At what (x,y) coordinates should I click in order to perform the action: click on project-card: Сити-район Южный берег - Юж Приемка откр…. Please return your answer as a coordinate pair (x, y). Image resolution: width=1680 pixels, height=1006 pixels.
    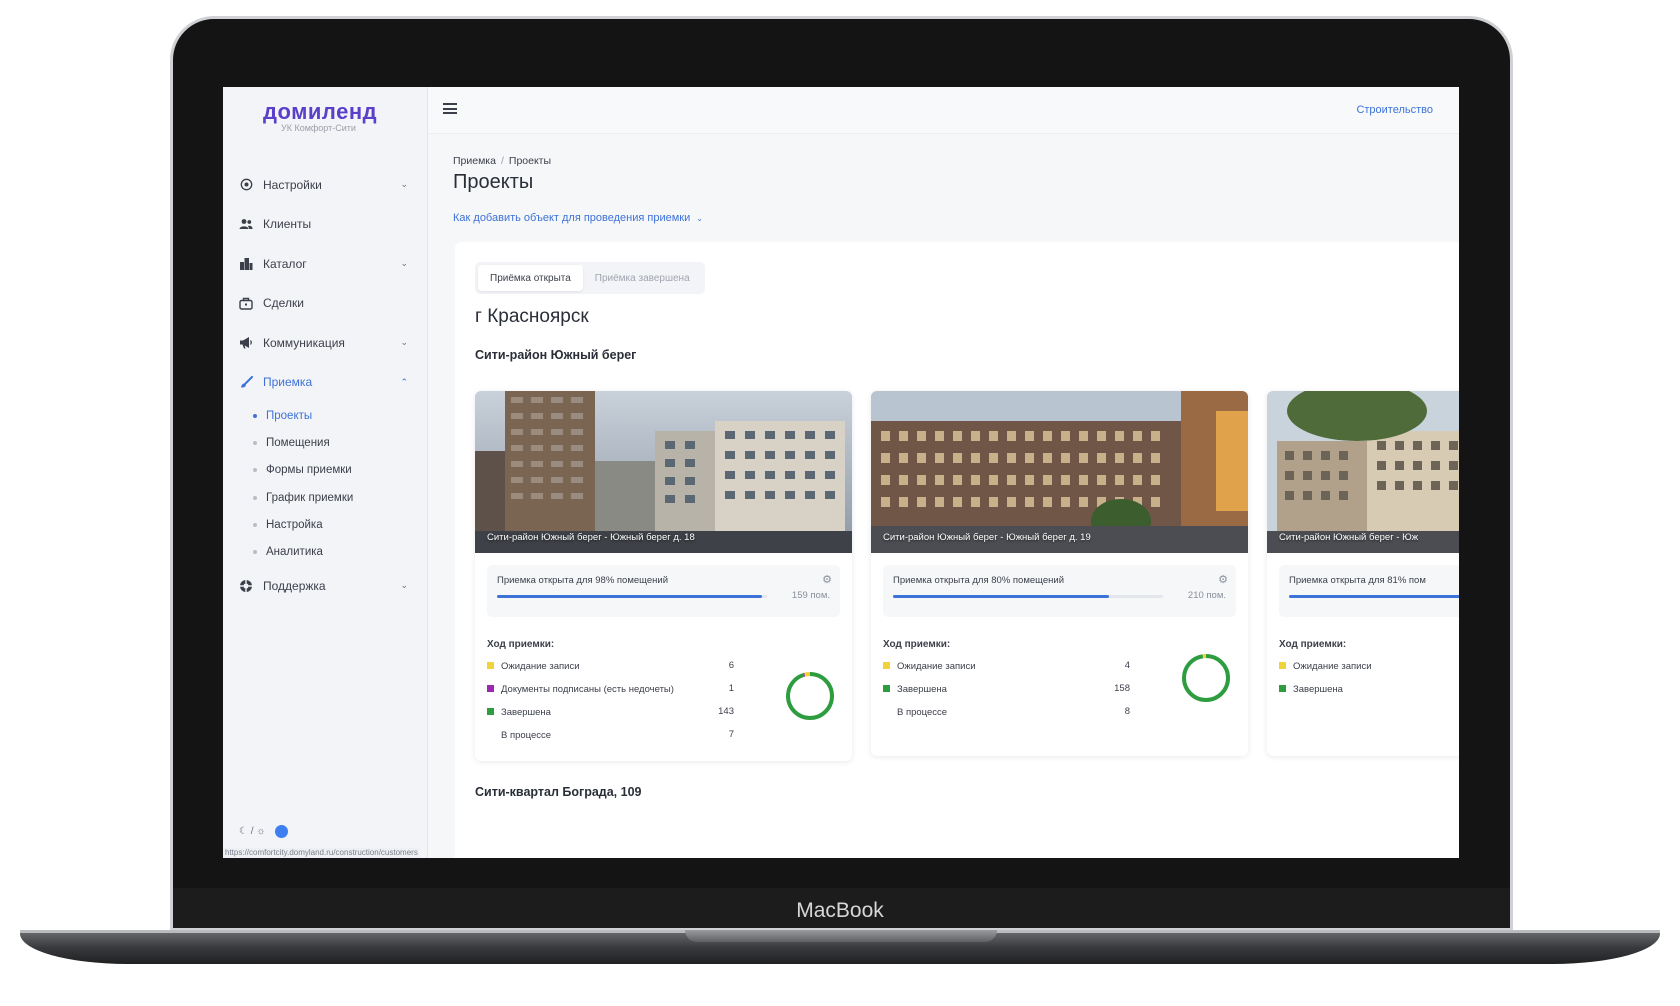
    Looking at the image, I should click on (1363, 573).